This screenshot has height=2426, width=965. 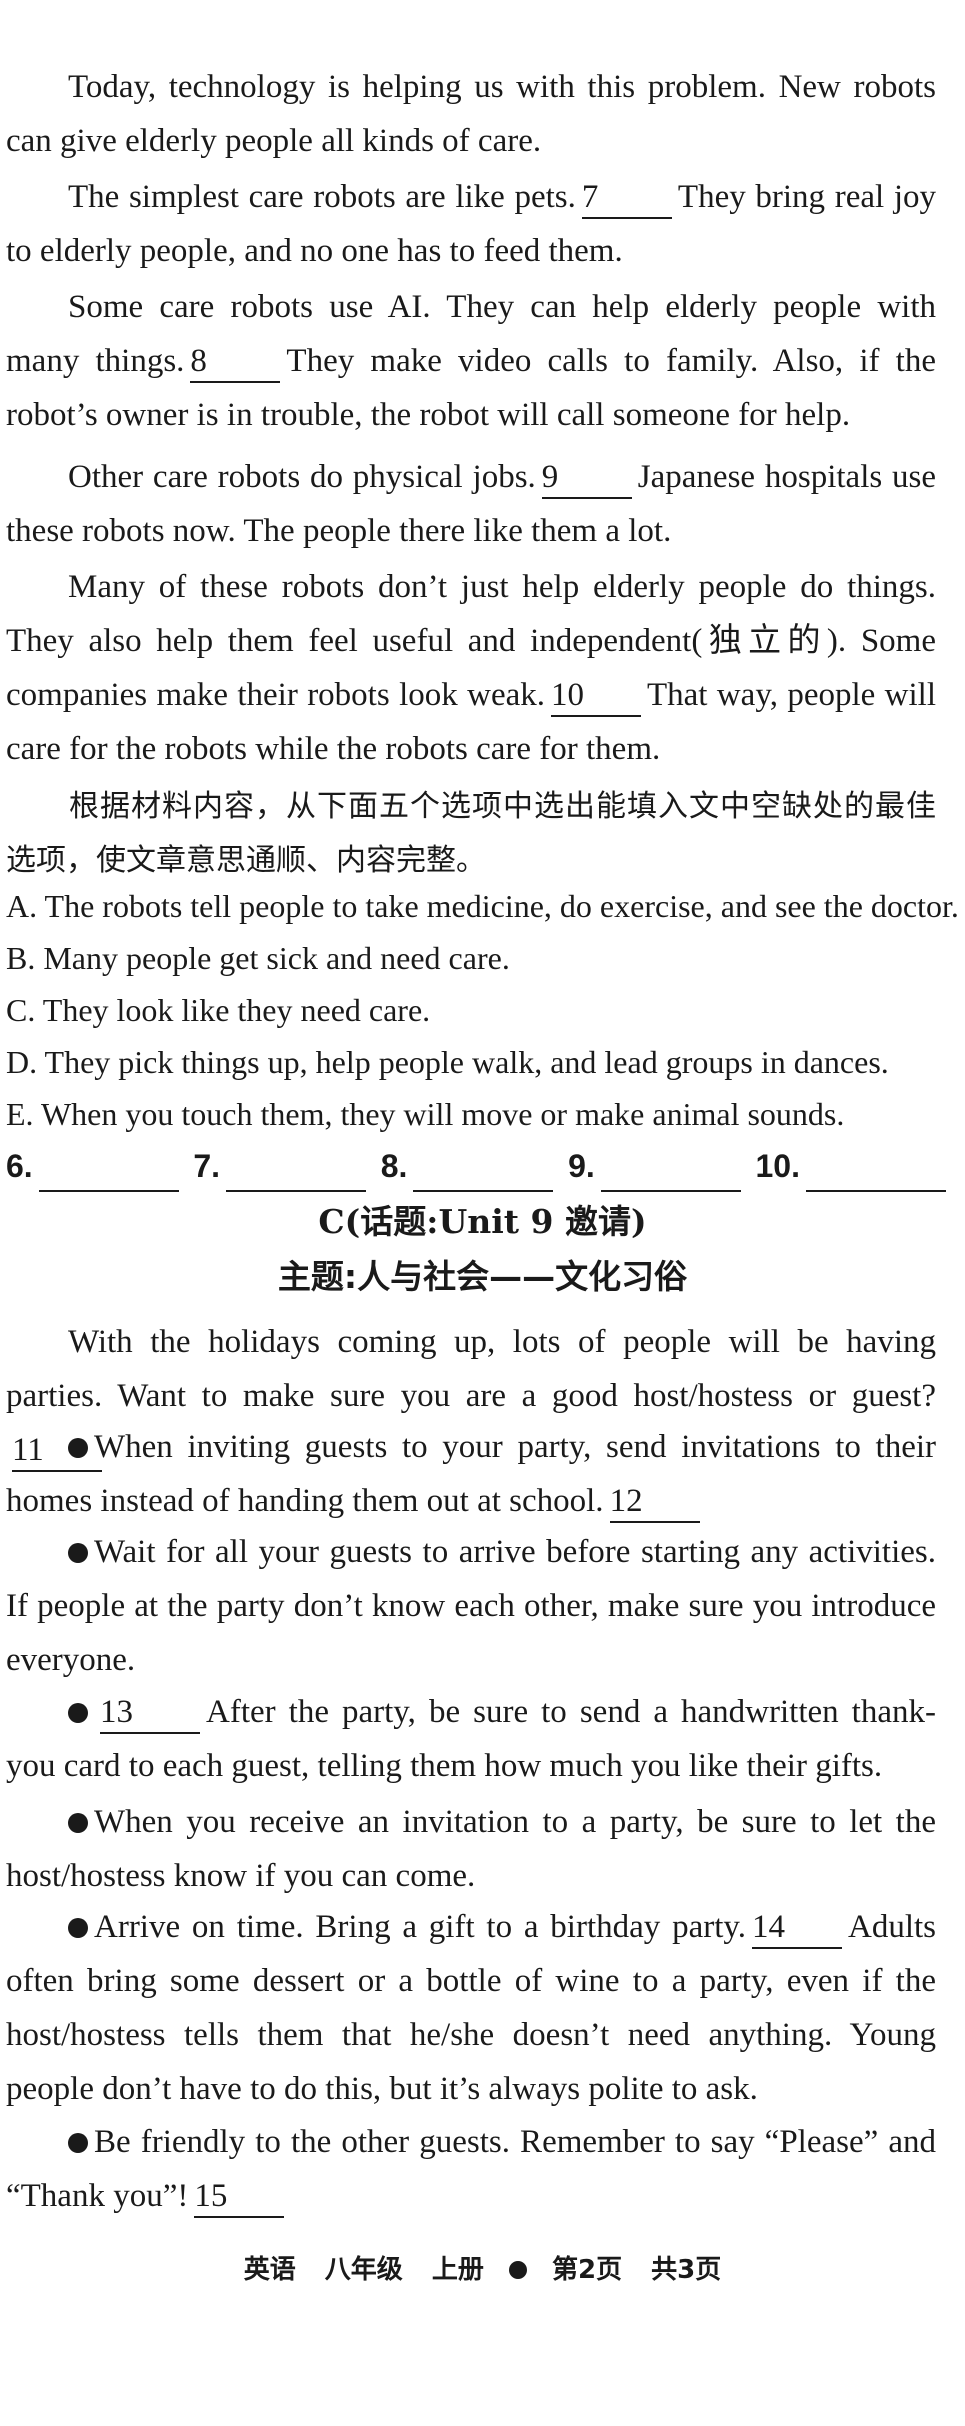 What do you see at coordinates (19, 1166) in the screenshot?
I see `answer-label: 6.` at bounding box center [19, 1166].